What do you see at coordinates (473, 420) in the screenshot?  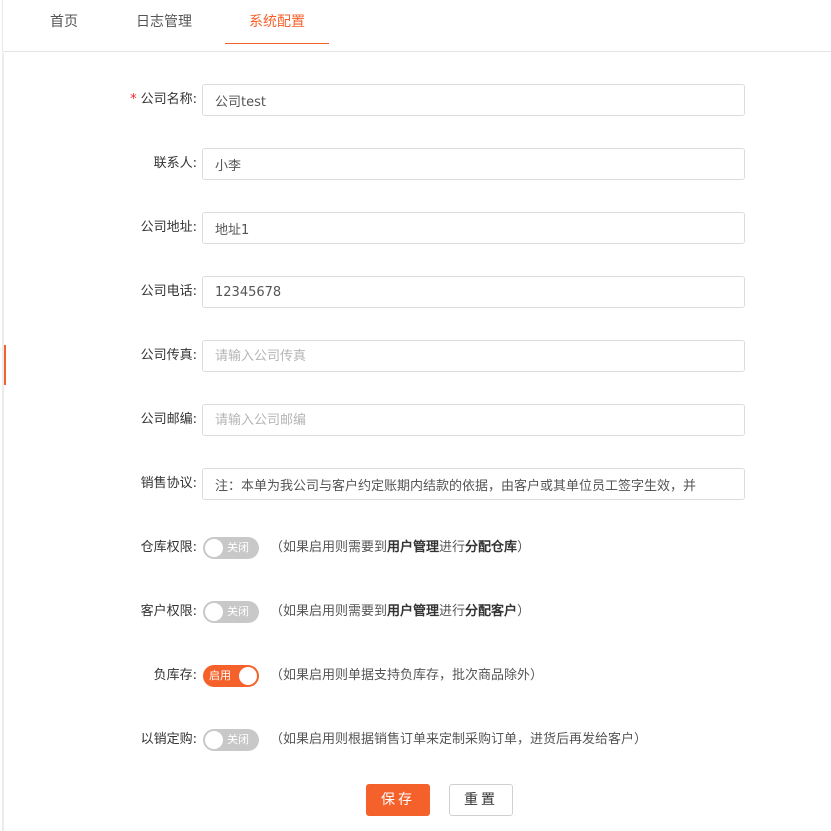 I see `postcode-input` at bounding box center [473, 420].